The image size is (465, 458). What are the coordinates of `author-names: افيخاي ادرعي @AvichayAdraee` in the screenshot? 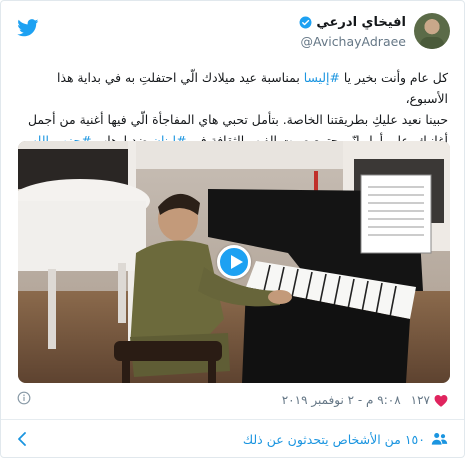 It's located at (352, 31).